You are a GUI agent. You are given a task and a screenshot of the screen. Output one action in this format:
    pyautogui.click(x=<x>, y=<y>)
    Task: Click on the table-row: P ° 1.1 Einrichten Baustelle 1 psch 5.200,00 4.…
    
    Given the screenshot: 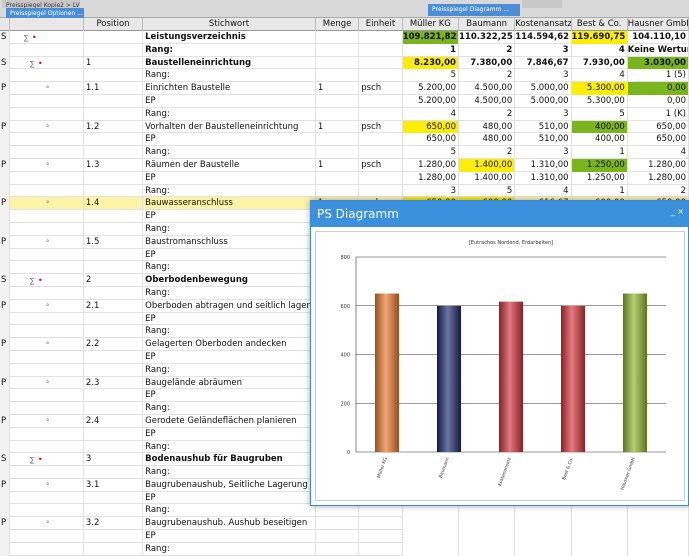 What is the action you would take?
    pyautogui.click(x=344, y=88)
    